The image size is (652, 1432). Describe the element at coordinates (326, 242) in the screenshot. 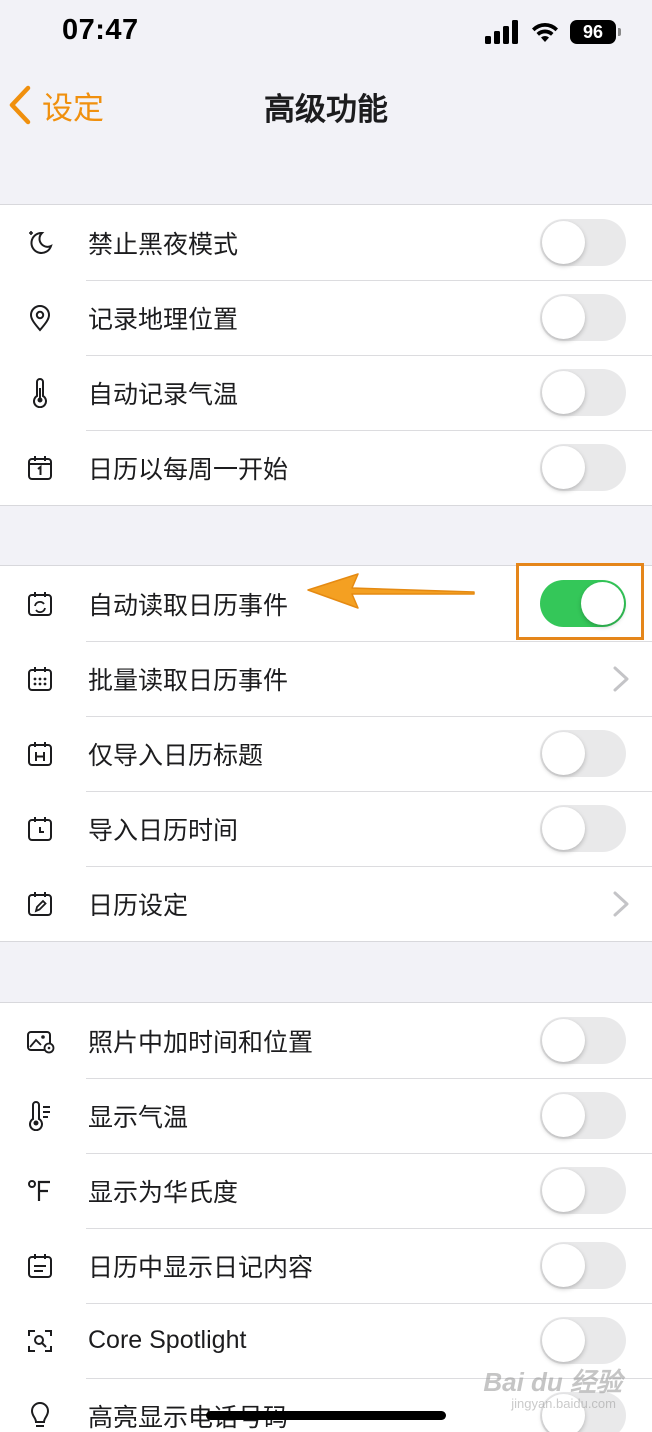

I see `setting-row-disable-dark-mode: 禁止黑夜模式` at that location.